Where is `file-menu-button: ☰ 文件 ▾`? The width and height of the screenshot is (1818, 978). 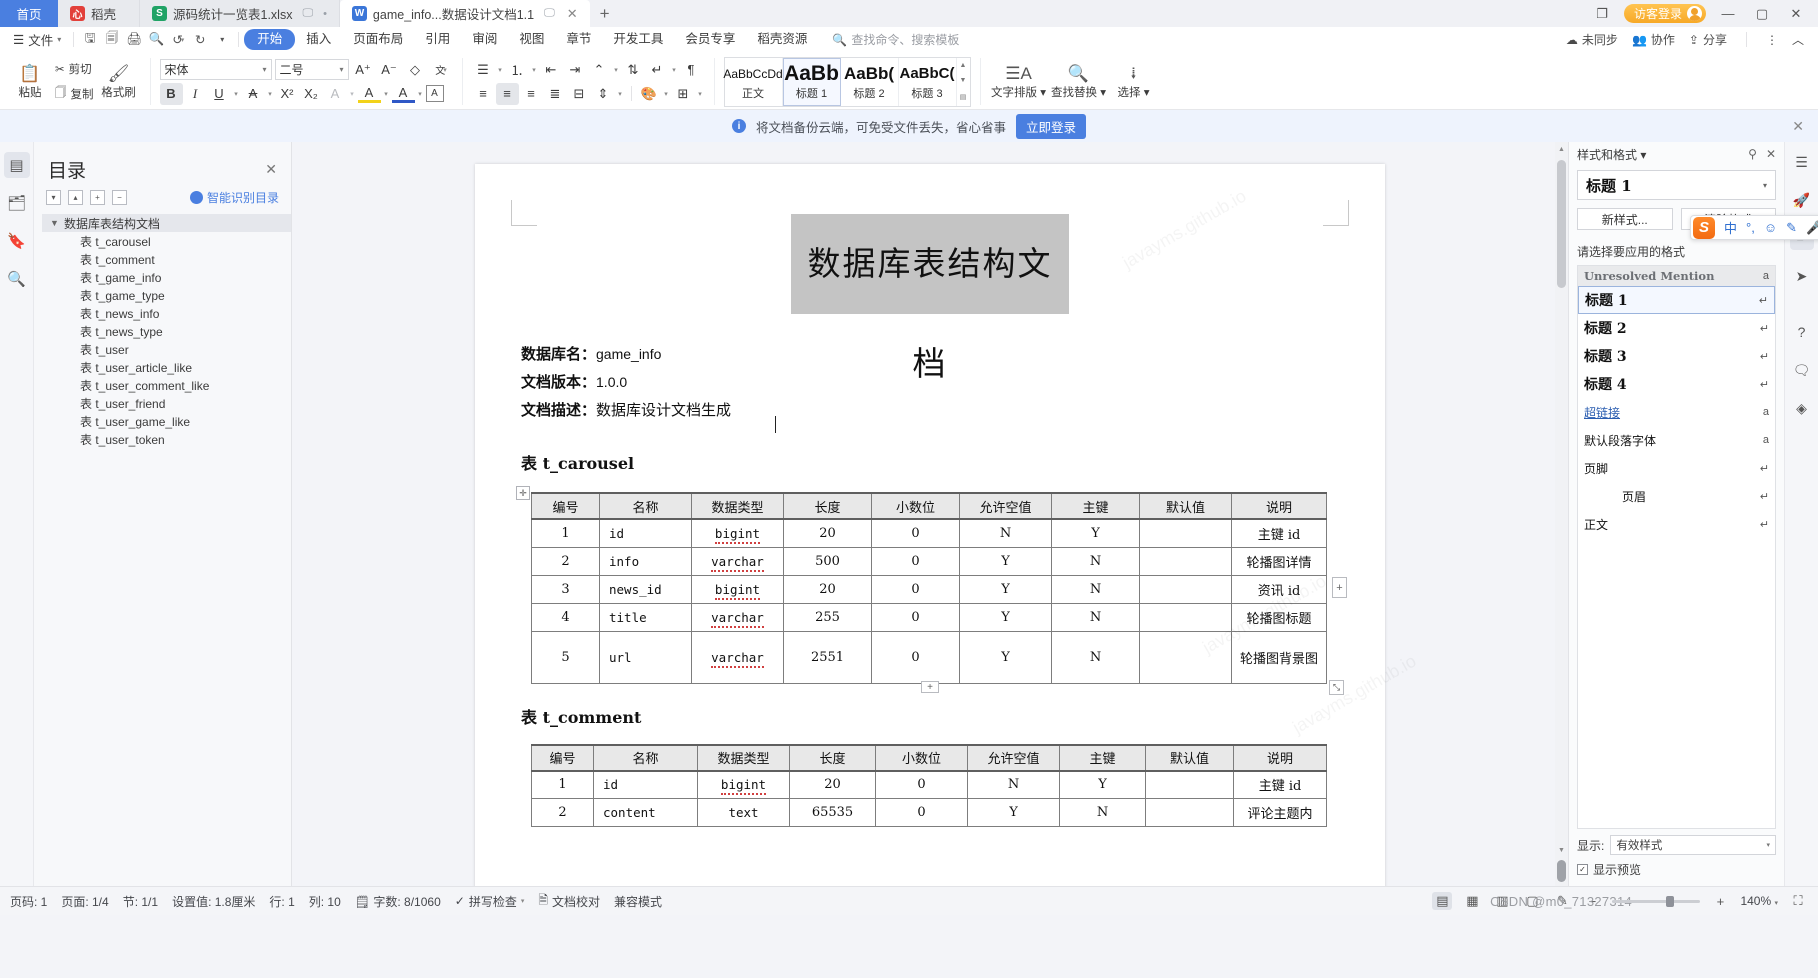 file-menu-button: ☰ 文件 ▾ is located at coordinates (37, 39).